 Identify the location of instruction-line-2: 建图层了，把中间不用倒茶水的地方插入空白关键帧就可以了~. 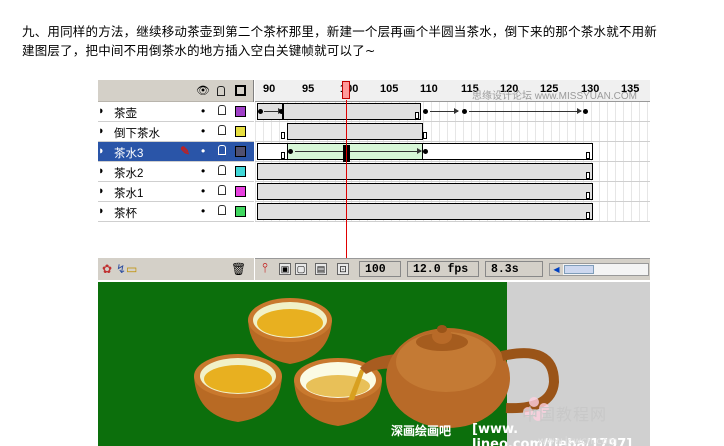
(199, 50).